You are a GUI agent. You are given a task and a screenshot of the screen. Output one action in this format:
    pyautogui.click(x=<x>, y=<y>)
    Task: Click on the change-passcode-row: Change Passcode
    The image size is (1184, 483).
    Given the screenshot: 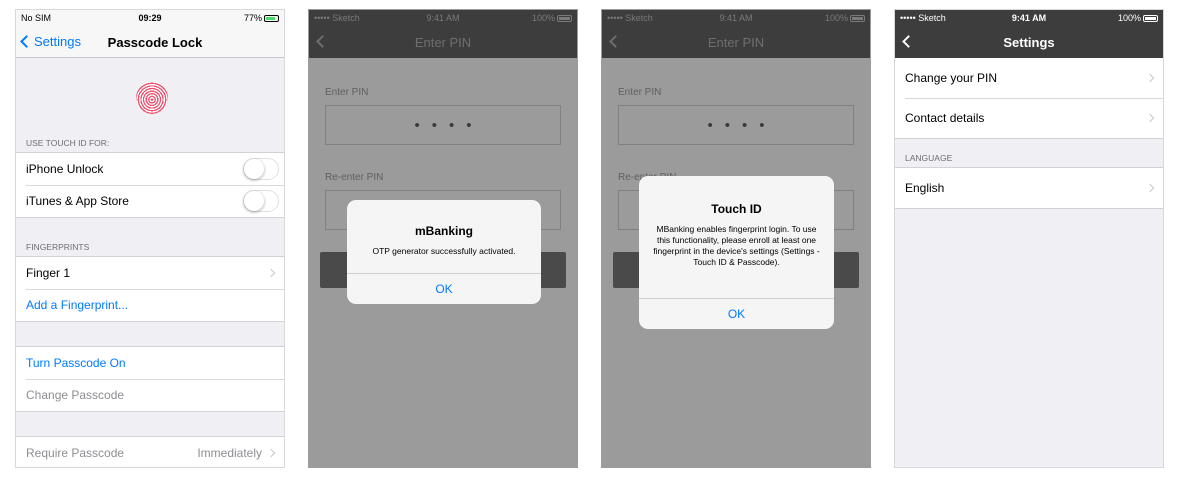 What is the action you would take?
    pyautogui.click(x=150, y=395)
    